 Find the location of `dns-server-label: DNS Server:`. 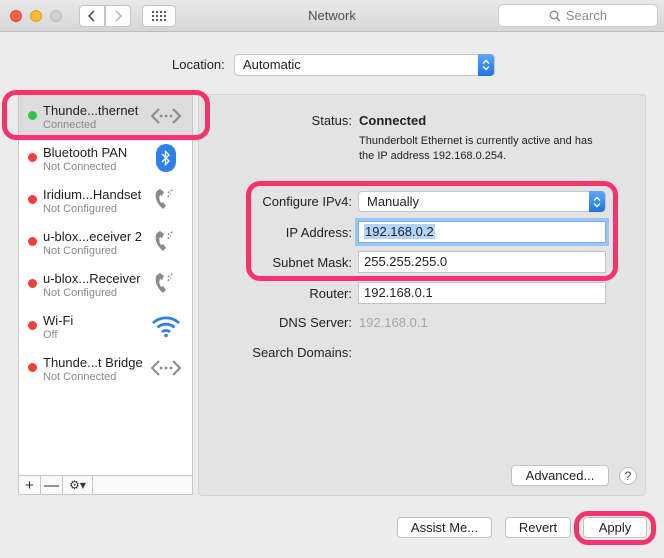

dns-server-label: DNS Server: is located at coordinates (315, 322).